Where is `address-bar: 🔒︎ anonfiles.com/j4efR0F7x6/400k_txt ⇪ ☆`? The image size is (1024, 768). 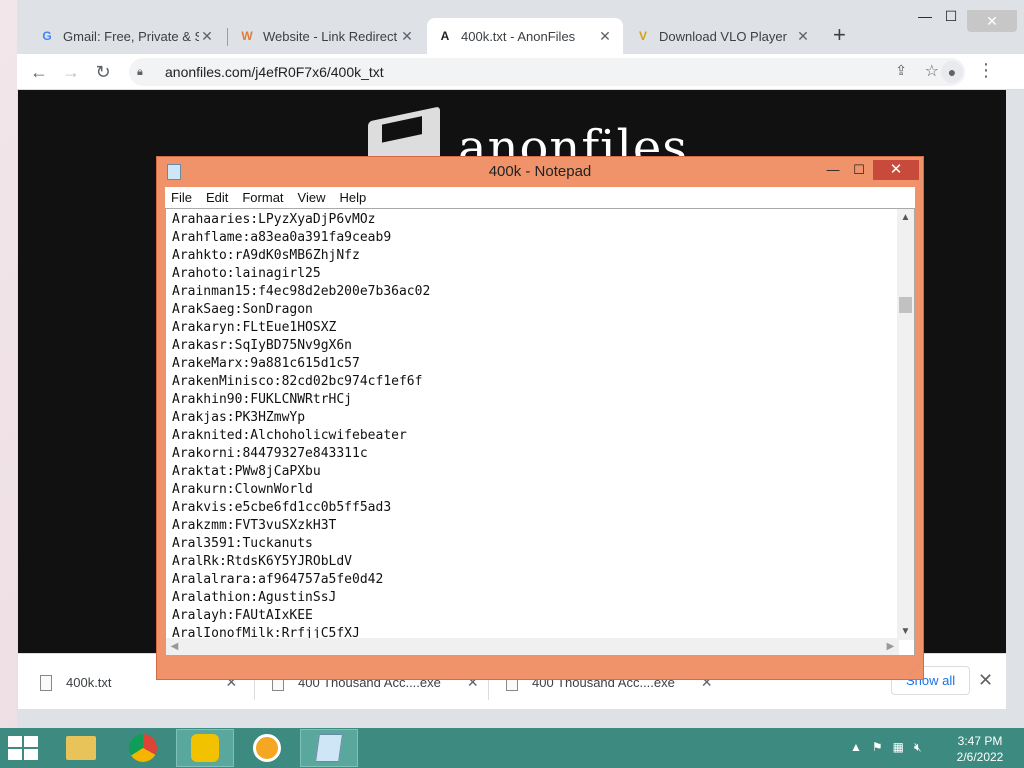
address-bar: 🔒︎ anonfiles.com/j4efR0F7x6/400k_txt ⇪ ☆ is located at coordinates (547, 72).